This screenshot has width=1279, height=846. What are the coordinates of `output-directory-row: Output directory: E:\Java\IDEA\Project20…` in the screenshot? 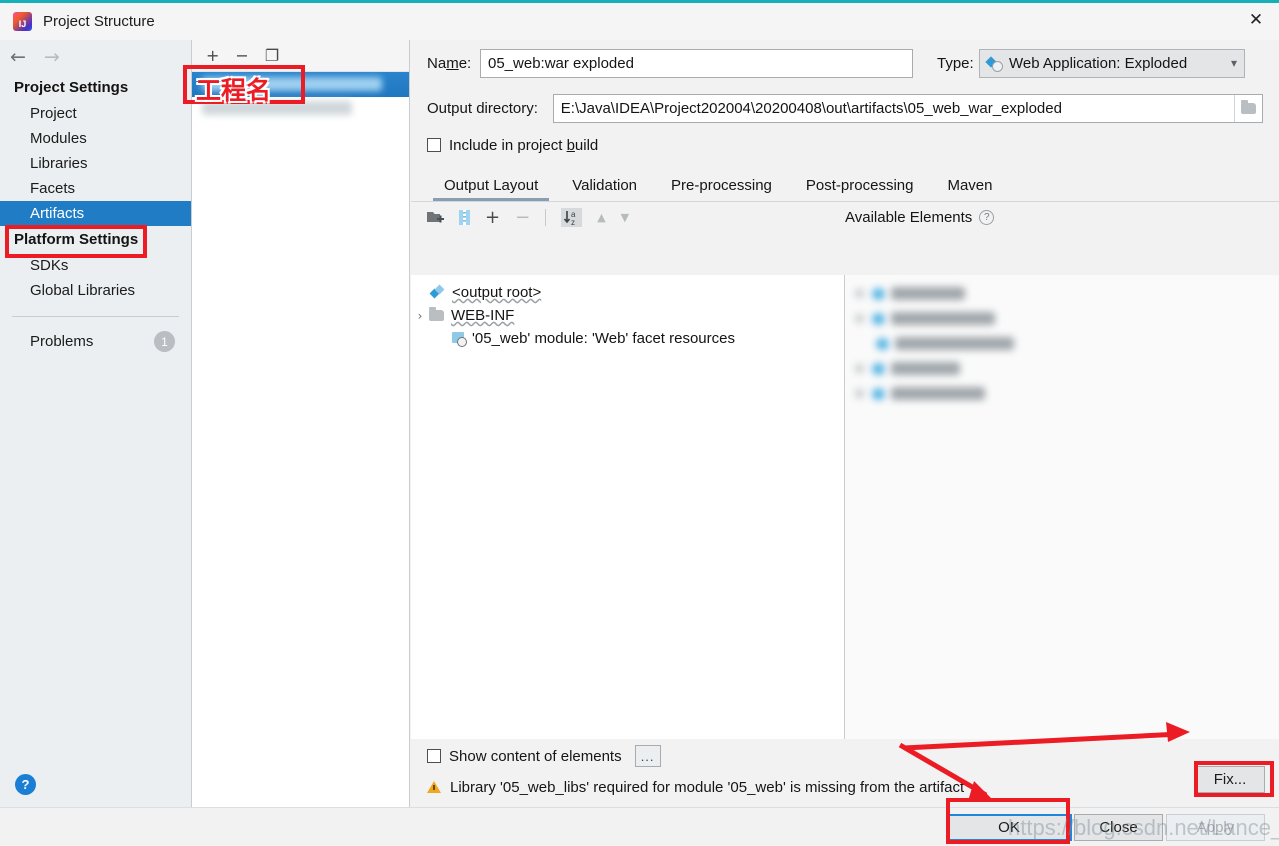 It's located at (845, 108).